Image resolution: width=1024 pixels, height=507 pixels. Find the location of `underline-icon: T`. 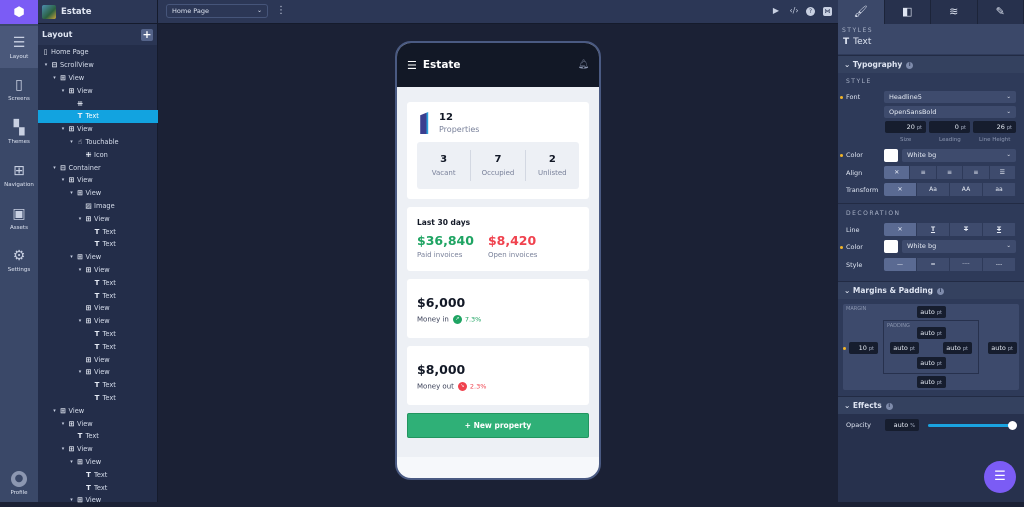

underline-icon: T is located at coordinates (933, 229).